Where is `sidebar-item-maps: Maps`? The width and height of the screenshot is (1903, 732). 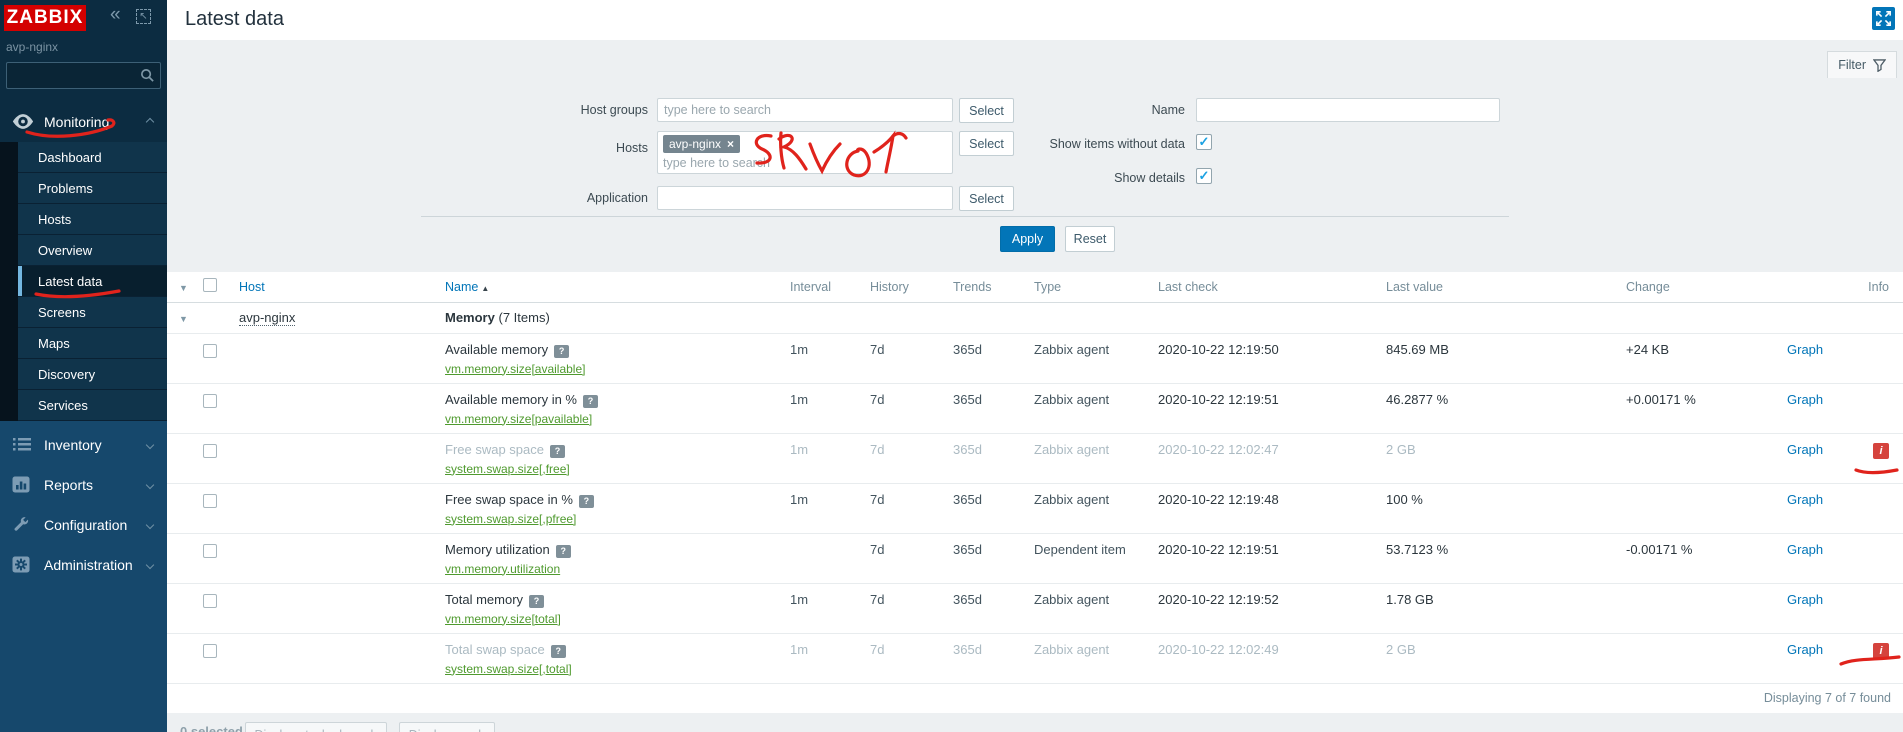
sidebar-item-maps: Maps is located at coordinates (92, 343).